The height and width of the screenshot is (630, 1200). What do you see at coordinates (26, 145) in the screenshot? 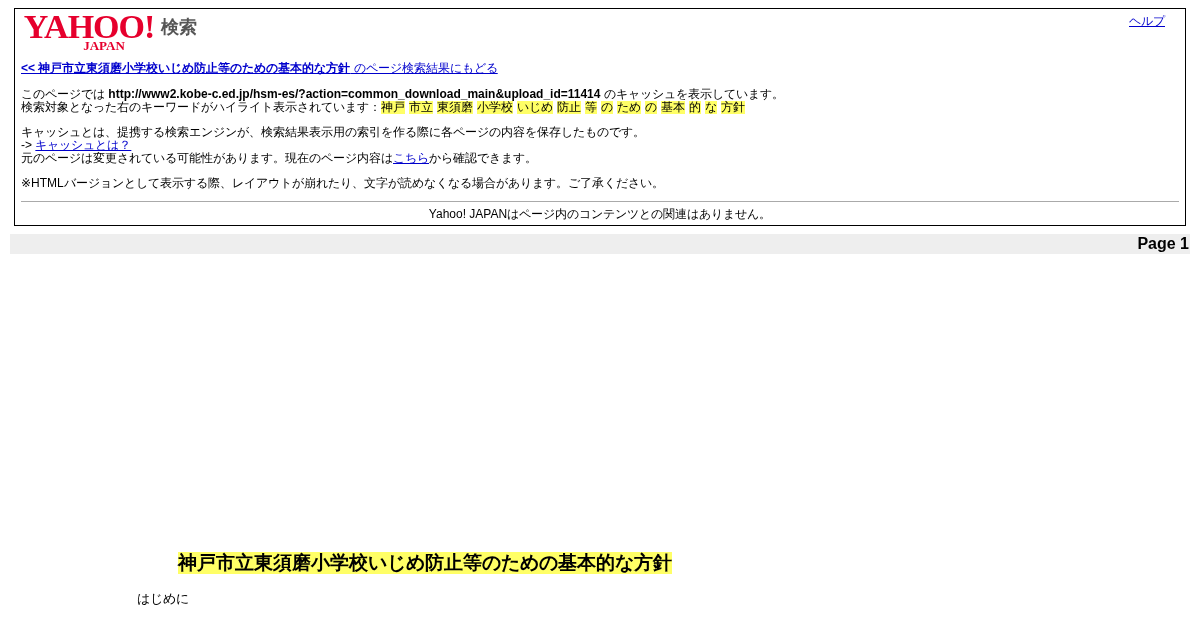
I see `arrow-text: ->` at bounding box center [26, 145].